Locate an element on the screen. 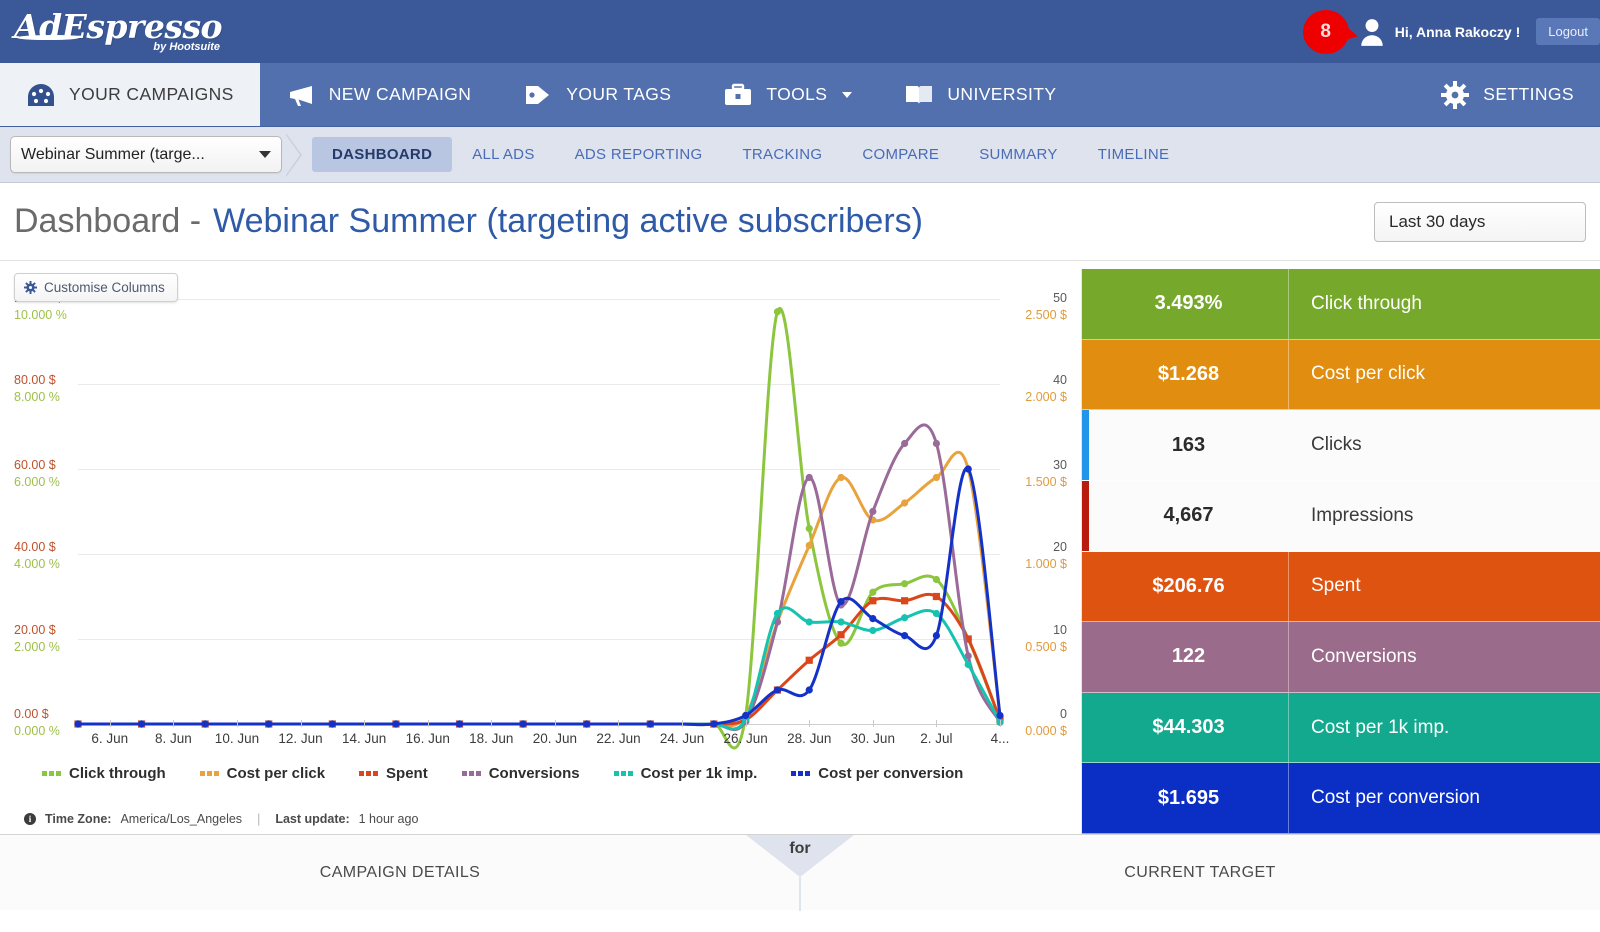 The image size is (1600, 932). legend-item-cost-per-1k-imp: Cost per 1k imp. is located at coordinates (685, 773).